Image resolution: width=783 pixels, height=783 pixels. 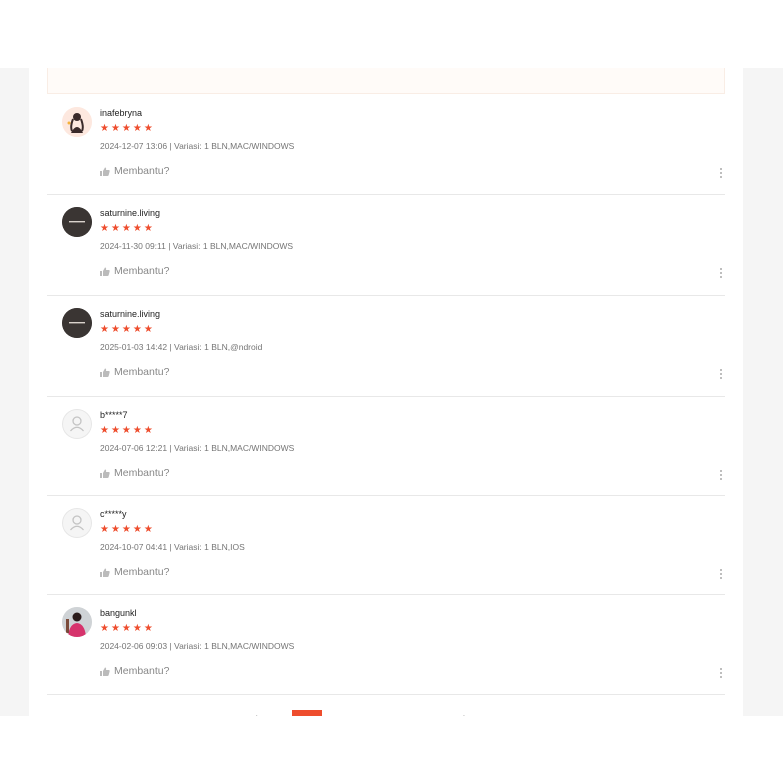 What do you see at coordinates (172, 547) in the screenshot?
I see `review-meta: 2024-10-07 04:41 | Variasi: 1 BLN,IOS` at bounding box center [172, 547].